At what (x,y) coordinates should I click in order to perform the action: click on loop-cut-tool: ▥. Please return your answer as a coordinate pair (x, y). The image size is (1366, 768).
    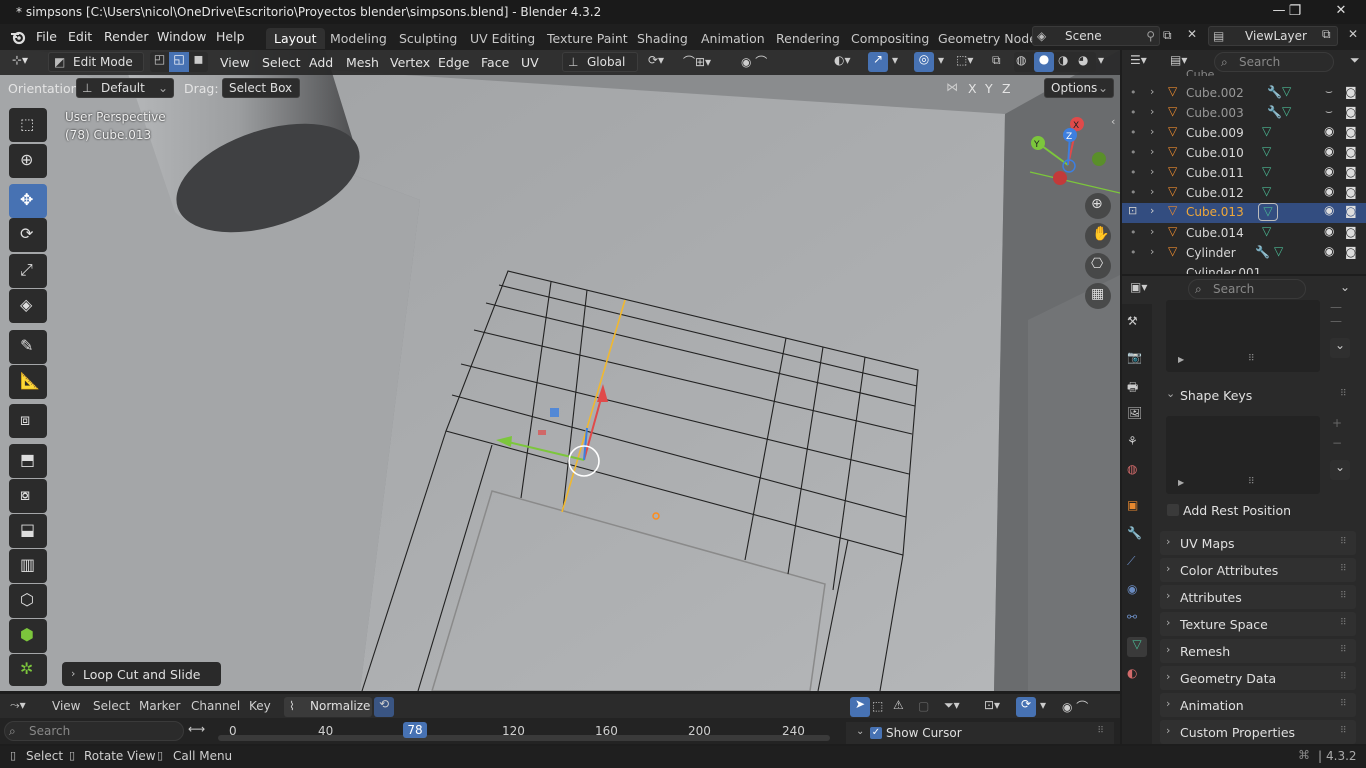
    Looking at the image, I should click on (28, 566).